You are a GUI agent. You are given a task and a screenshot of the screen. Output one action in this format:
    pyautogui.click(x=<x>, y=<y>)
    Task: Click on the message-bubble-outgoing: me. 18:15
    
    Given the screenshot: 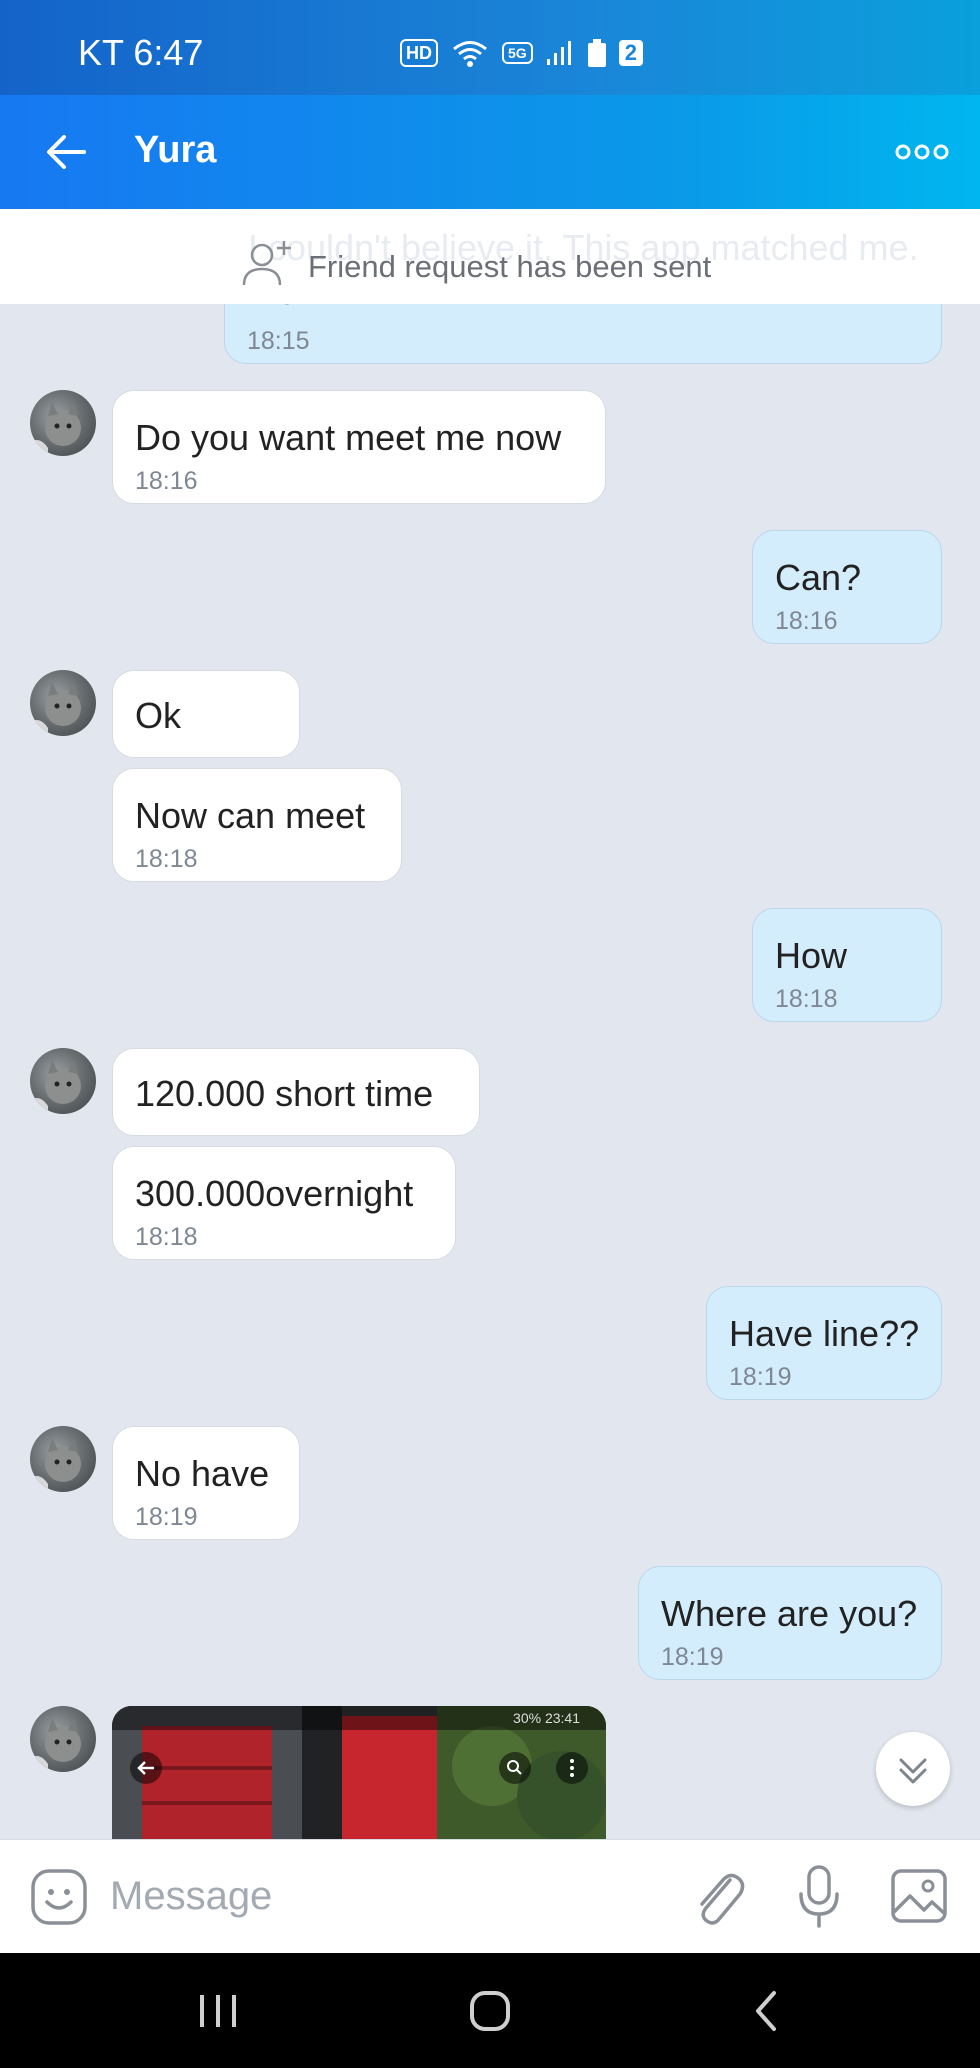 What is the action you would take?
    pyautogui.click(x=583, y=334)
    